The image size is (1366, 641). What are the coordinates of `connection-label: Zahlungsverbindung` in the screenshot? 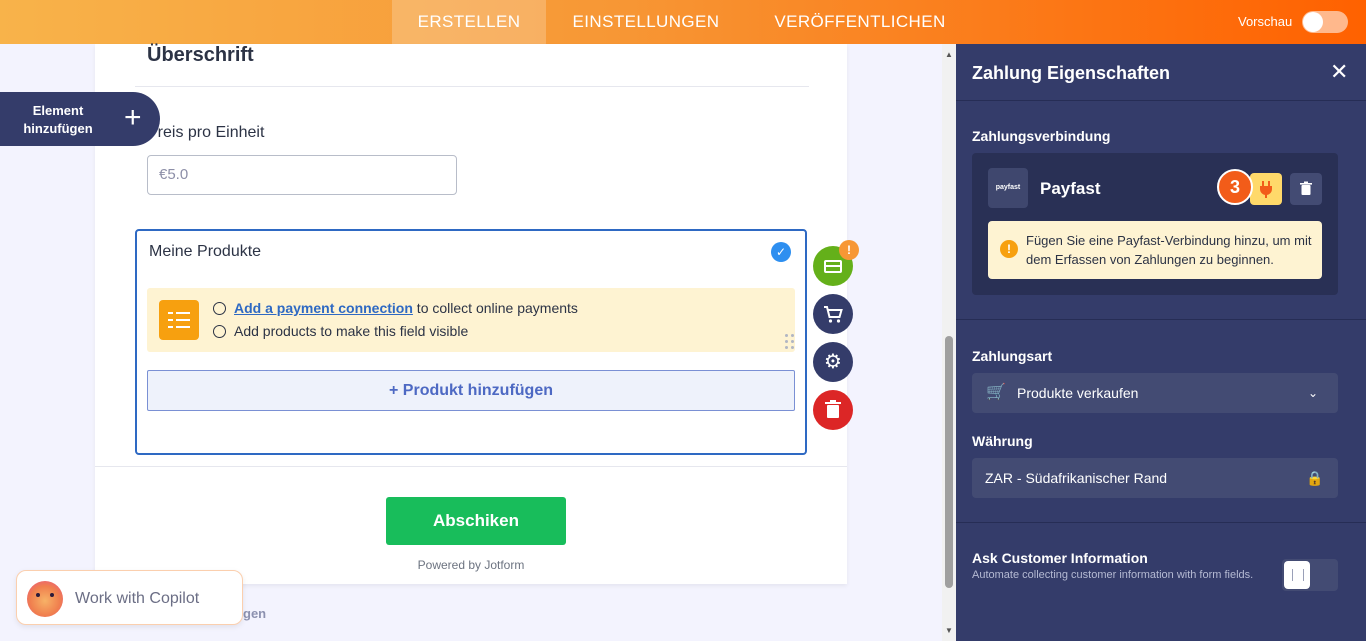 It's located at (1041, 136).